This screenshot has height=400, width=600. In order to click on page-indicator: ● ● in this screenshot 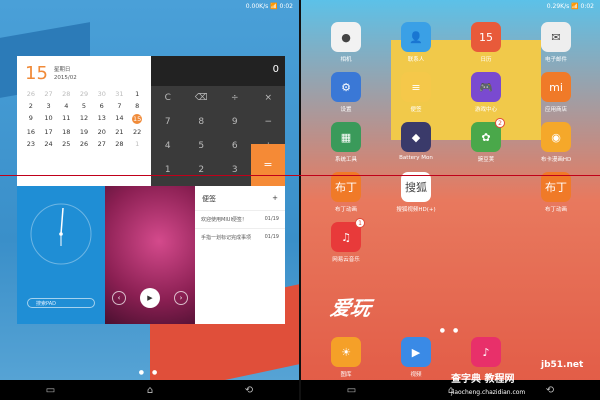, I will do `click(450, 330)`.